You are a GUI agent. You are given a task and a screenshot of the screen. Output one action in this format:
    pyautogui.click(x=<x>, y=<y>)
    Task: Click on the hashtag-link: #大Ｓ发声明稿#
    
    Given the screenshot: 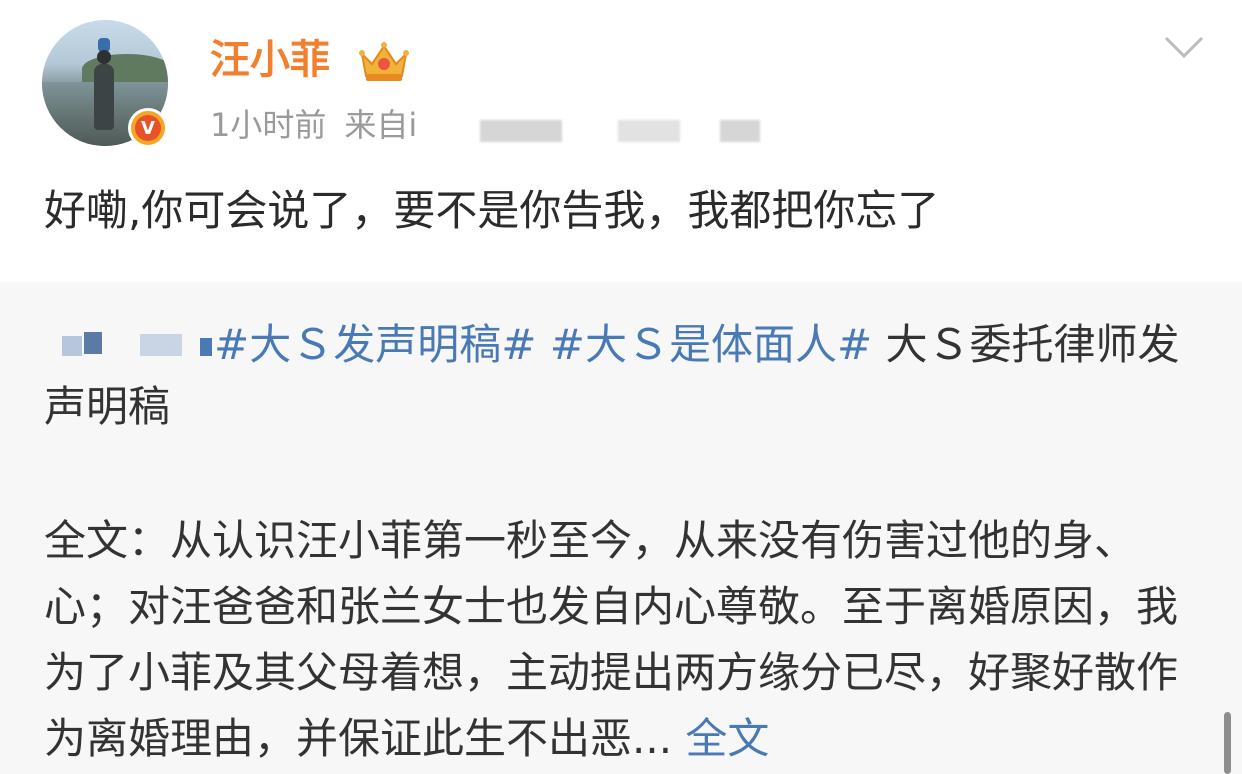 What is the action you would take?
    pyautogui.click(x=375, y=344)
    